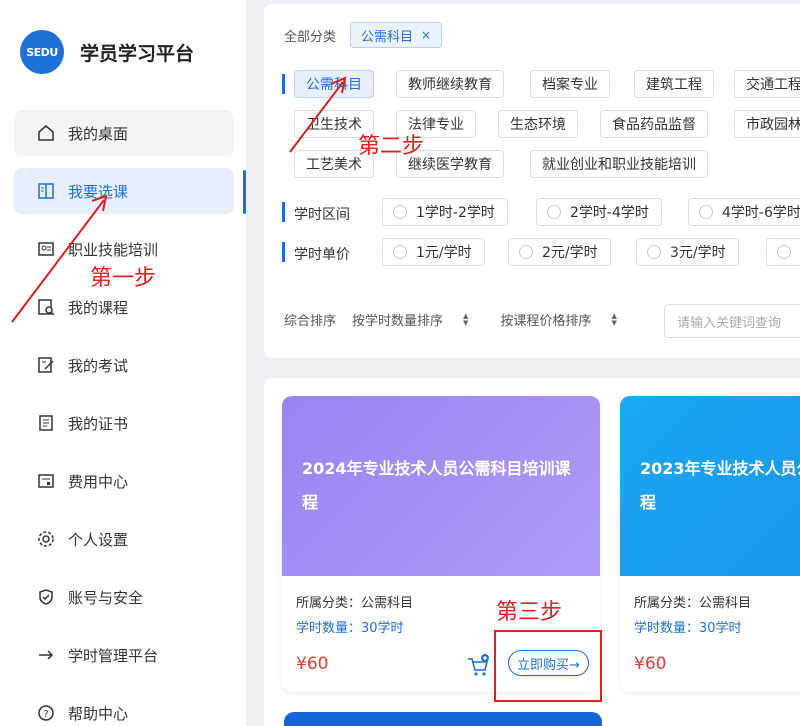 This screenshot has height=726, width=800. I want to click on certificate-icon, so click(46, 423).